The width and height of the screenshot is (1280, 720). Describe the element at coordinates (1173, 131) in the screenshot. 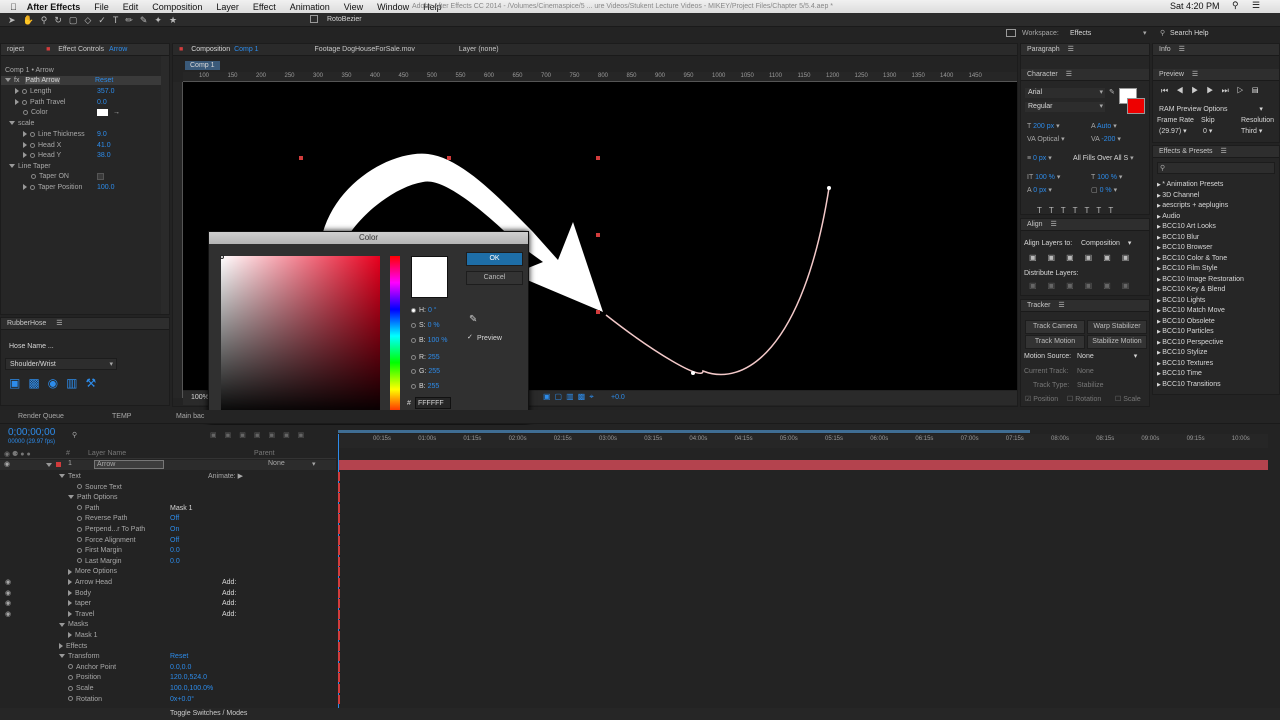

I see `frame-rate-select: (29.97) ▾` at that location.